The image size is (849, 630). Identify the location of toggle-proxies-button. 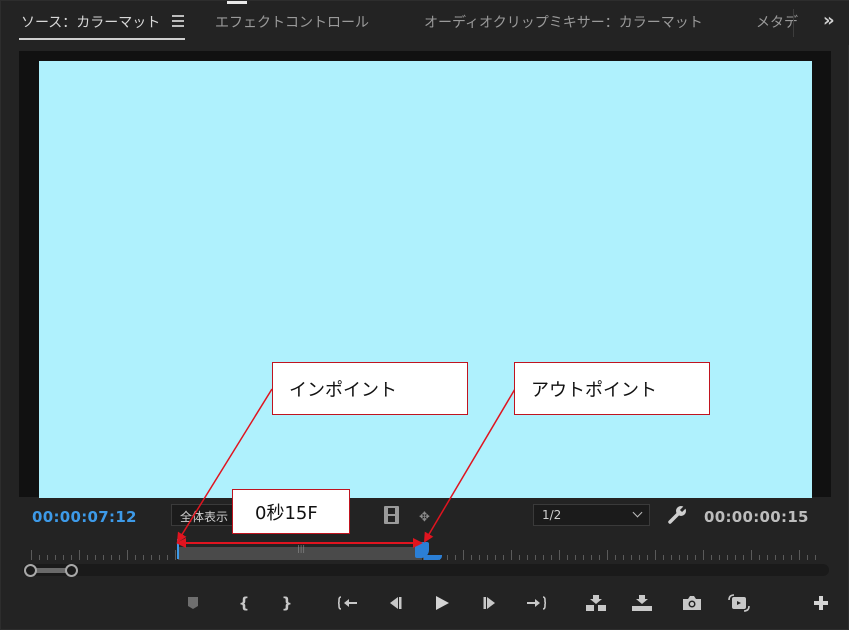
(739, 603).